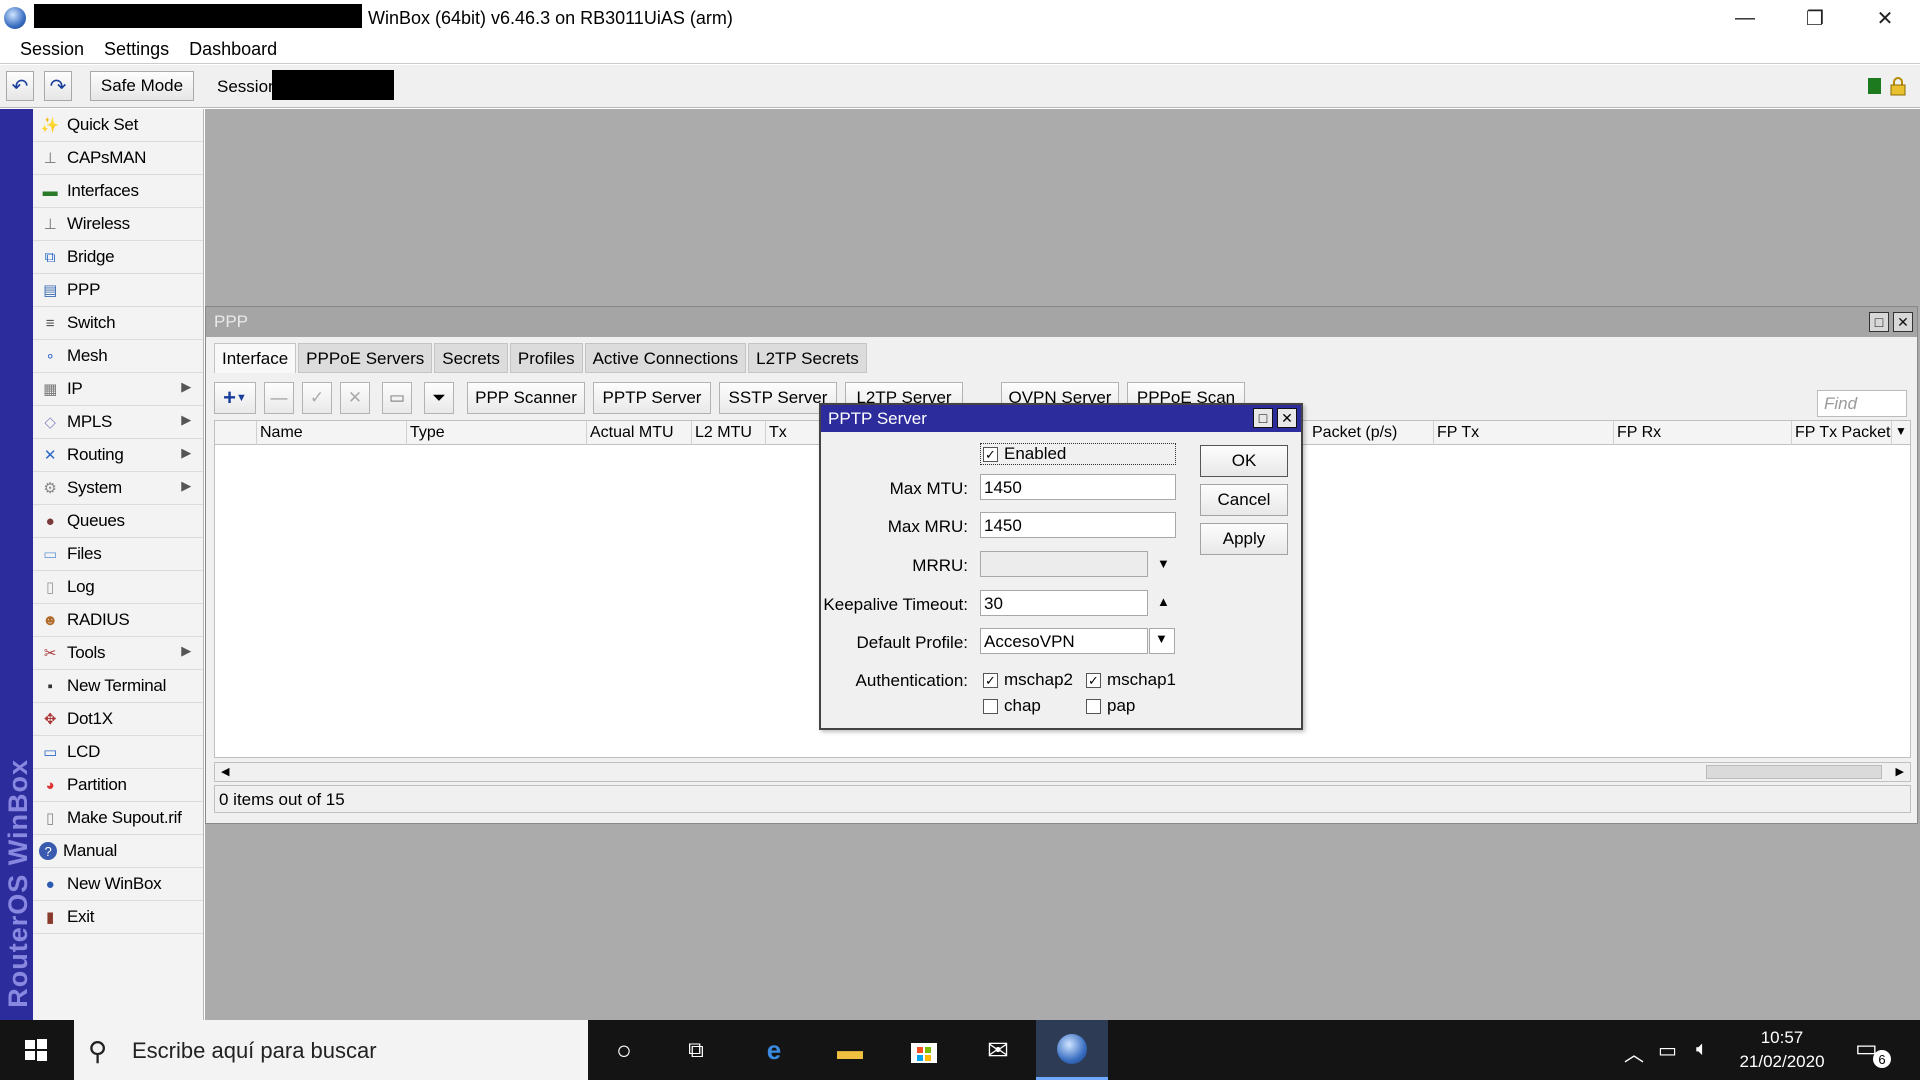 This screenshot has height=1080, width=1920. Describe the element at coordinates (118, 455) in the screenshot. I see `sidebar-item-routing: ✕ Routing ▶` at that location.